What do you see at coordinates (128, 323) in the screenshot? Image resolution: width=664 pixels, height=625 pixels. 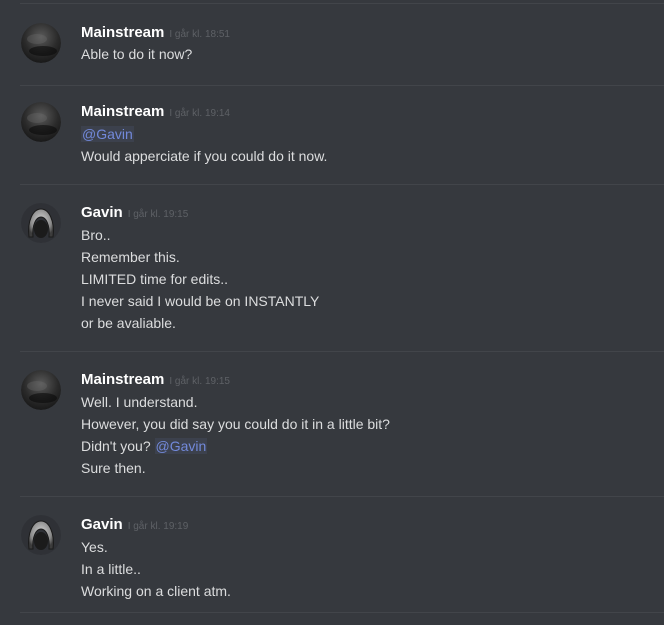 I see `message-text: or be avaliable.` at bounding box center [128, 323].